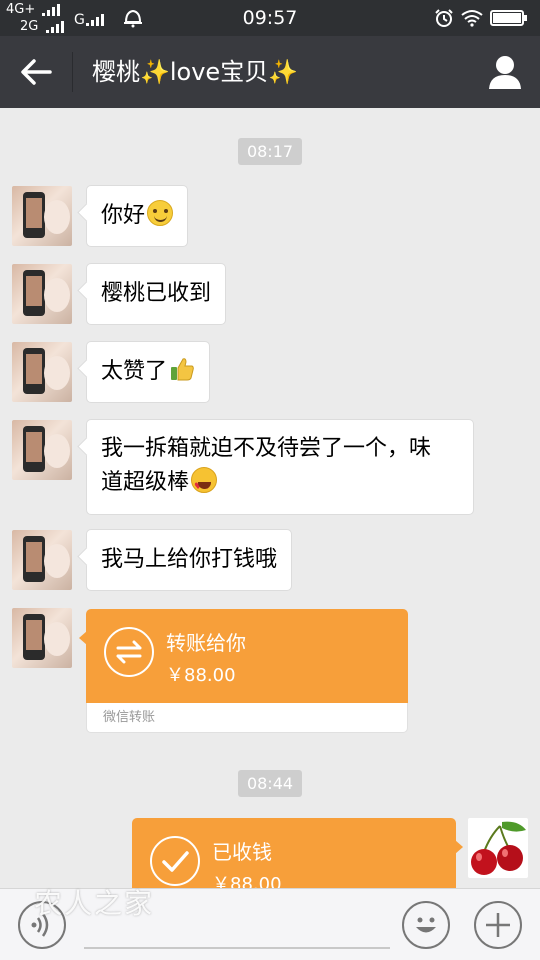 The height and width of the screenshot is (960, 540). I want to click on alarm-clock-icon, so click(444, 18).